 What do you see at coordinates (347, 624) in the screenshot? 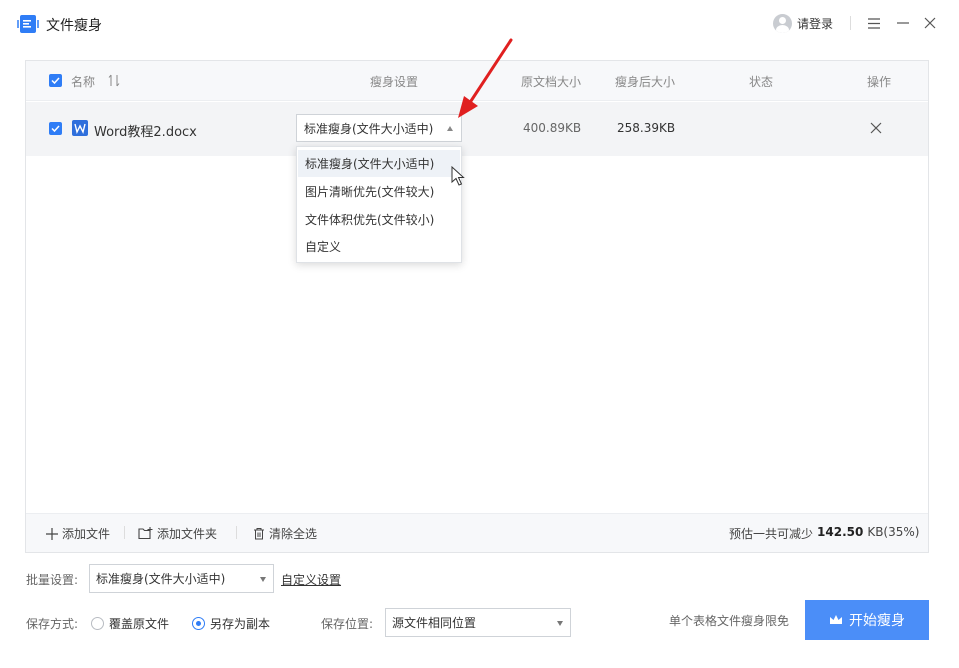
I see `save-location-label: 保存位置:` at bounding box center [347, 624].